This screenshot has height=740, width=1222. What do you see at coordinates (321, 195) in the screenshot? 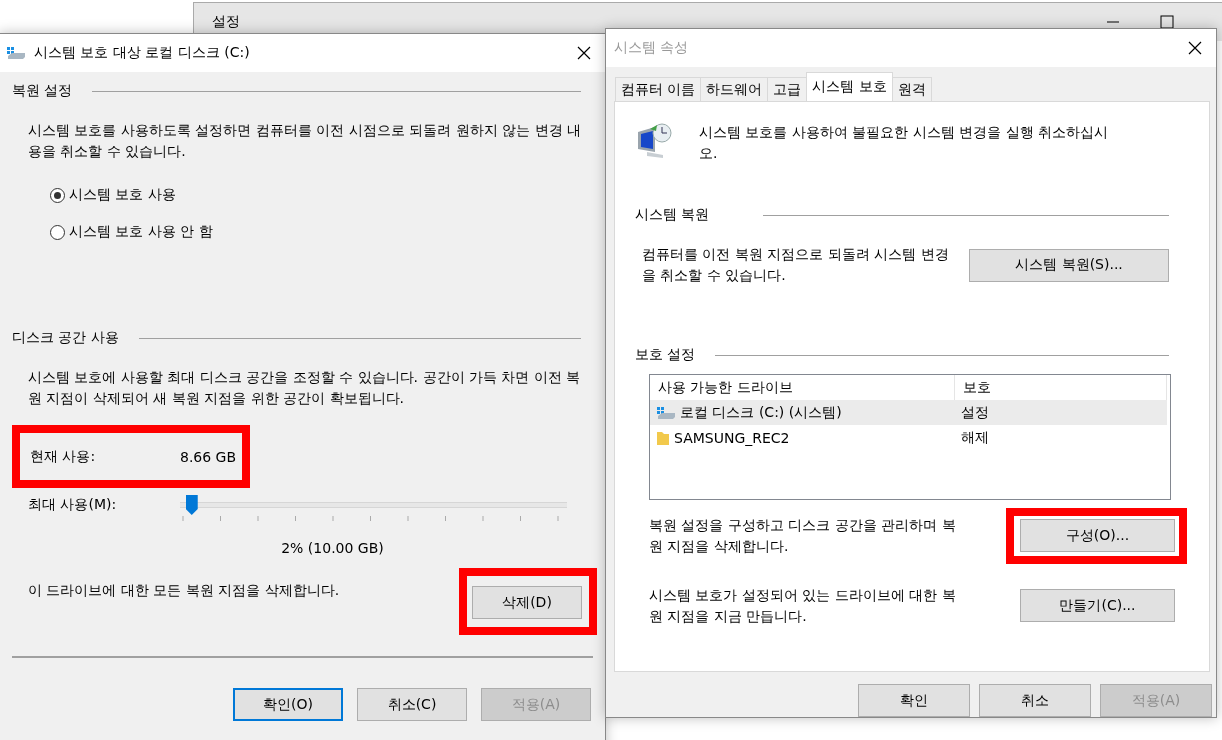
I see `radio-option: 시스템 보호 사용` at bounding box center [321, 195].